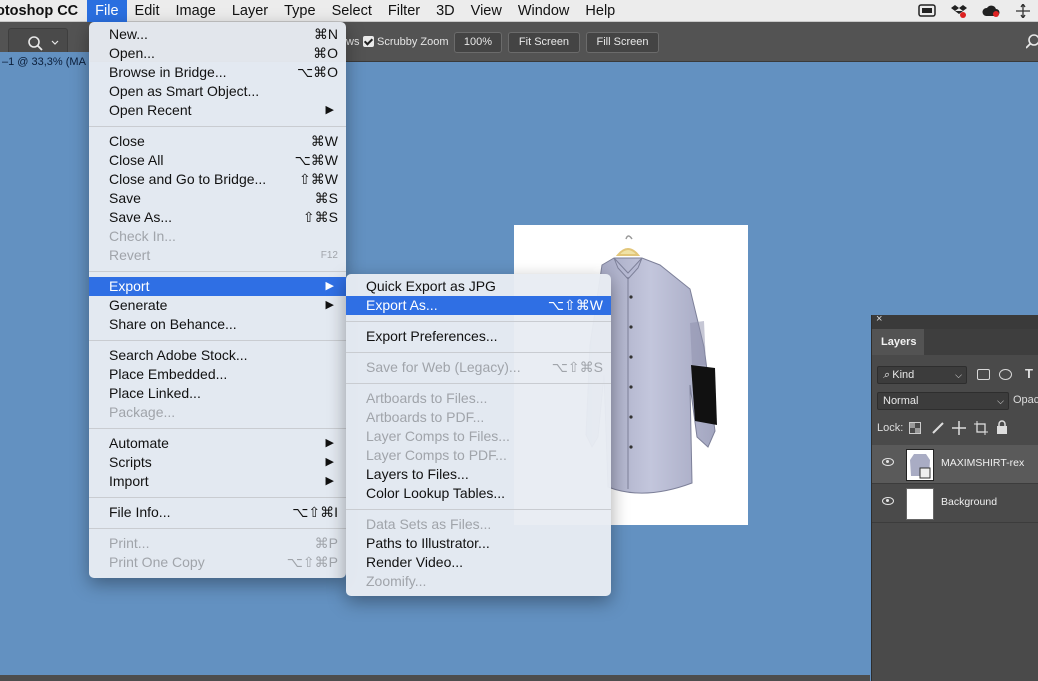 Image resolution: width=1038 pixels, height=681 pixels. Describe the element at coordinates (217, 160) in the screenshot. I see `menu-item-close-all: Close All ⌥⌘W` at that location.